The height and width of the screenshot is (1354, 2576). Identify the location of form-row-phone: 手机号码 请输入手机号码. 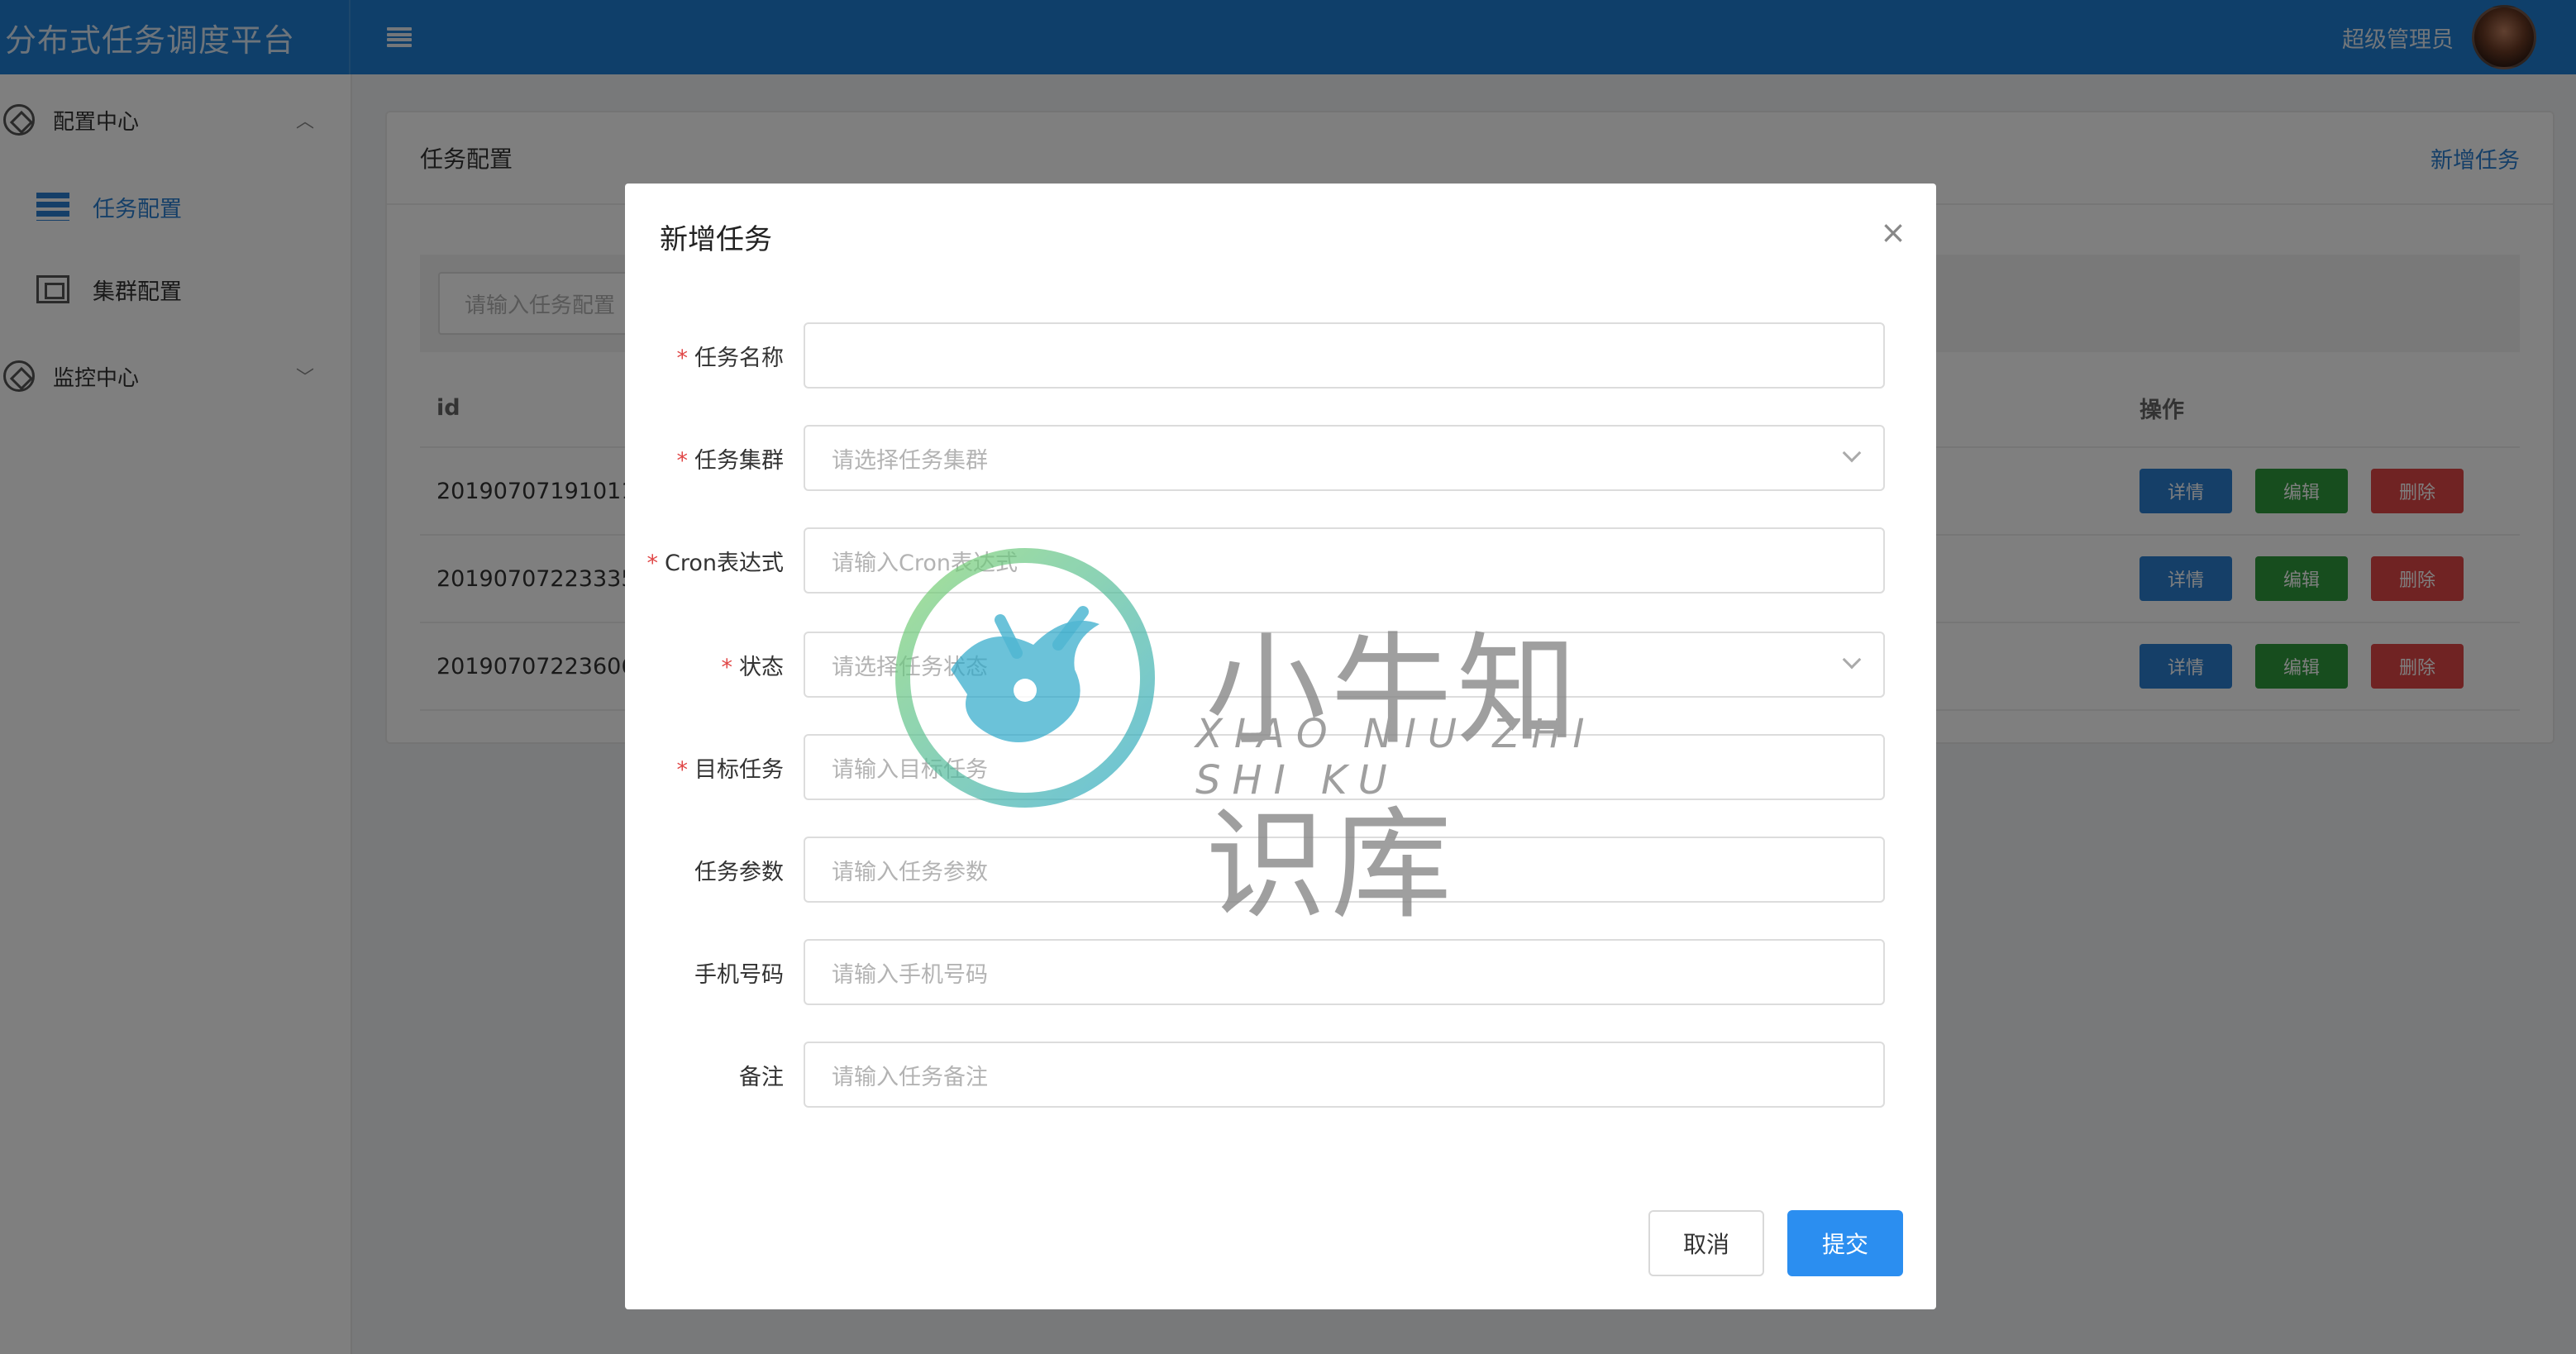
(1280, 972).